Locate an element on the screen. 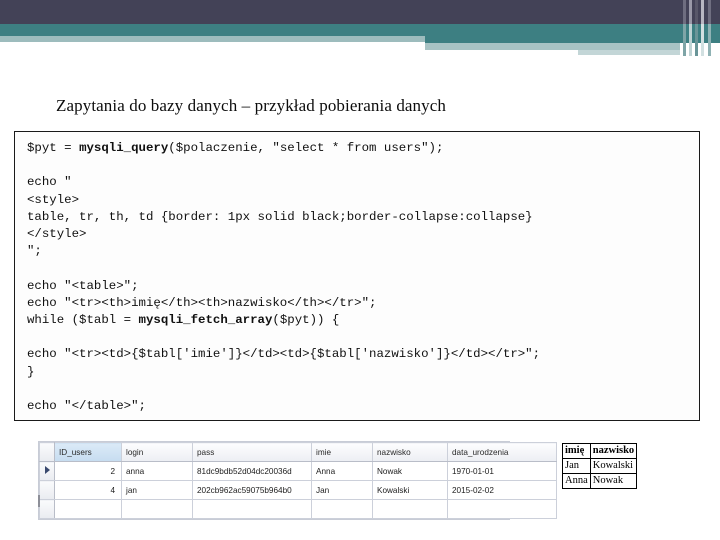 The height and width of the screenshot is (540, 720). code-text: <style> is located at coordinates (53, 199).